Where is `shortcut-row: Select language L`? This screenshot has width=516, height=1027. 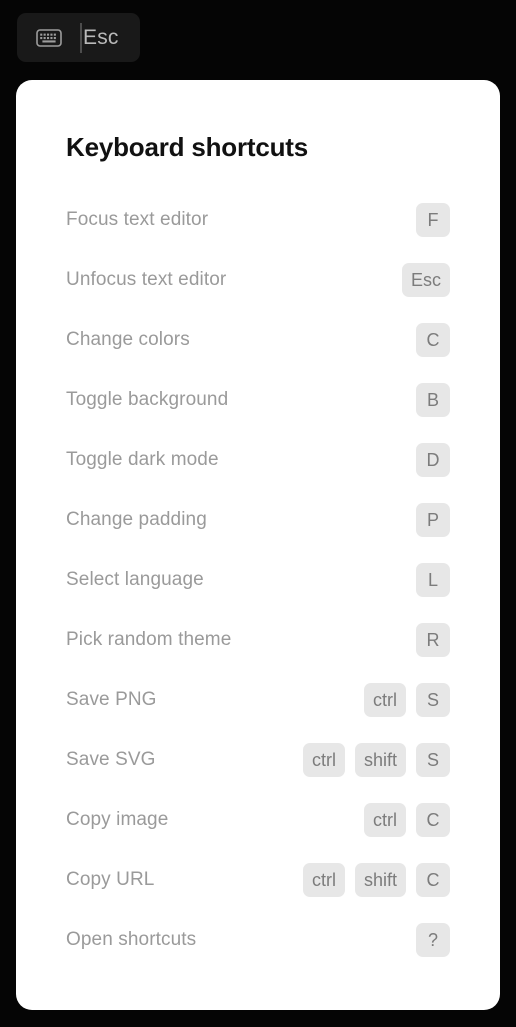 shortcut-row: Select language L is located at coordinates (258, 580).